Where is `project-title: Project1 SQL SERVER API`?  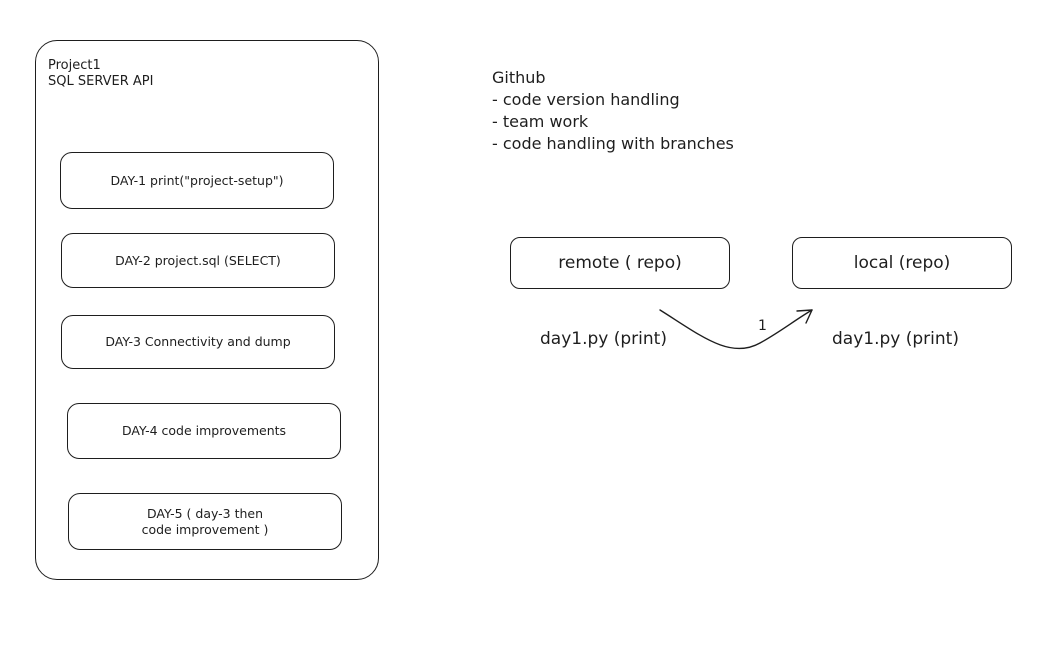 project-title: Project1 SQL SERVER API is located at coordinates (101, 73).